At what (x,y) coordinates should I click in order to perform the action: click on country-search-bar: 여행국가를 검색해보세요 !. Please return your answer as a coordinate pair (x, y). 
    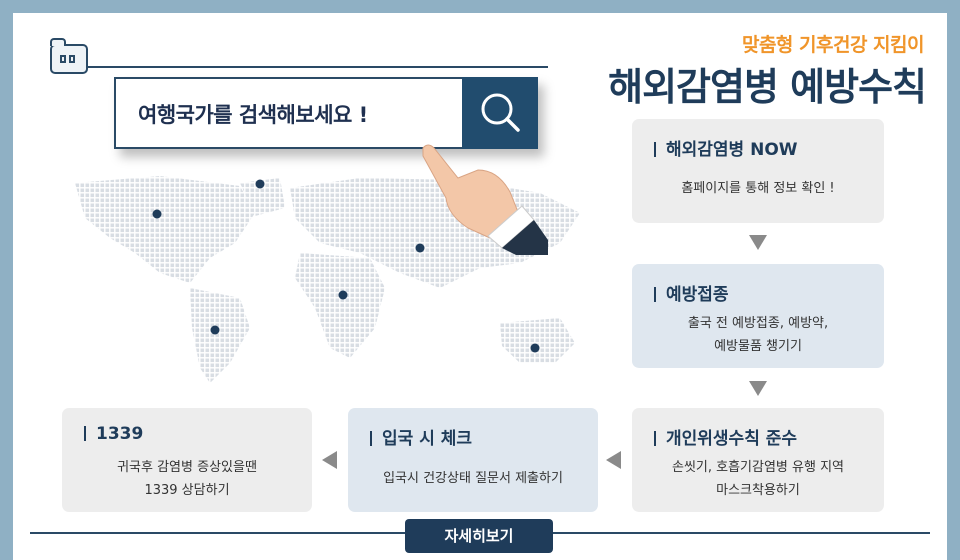
    Looking at the image, I should click on (326, 113).